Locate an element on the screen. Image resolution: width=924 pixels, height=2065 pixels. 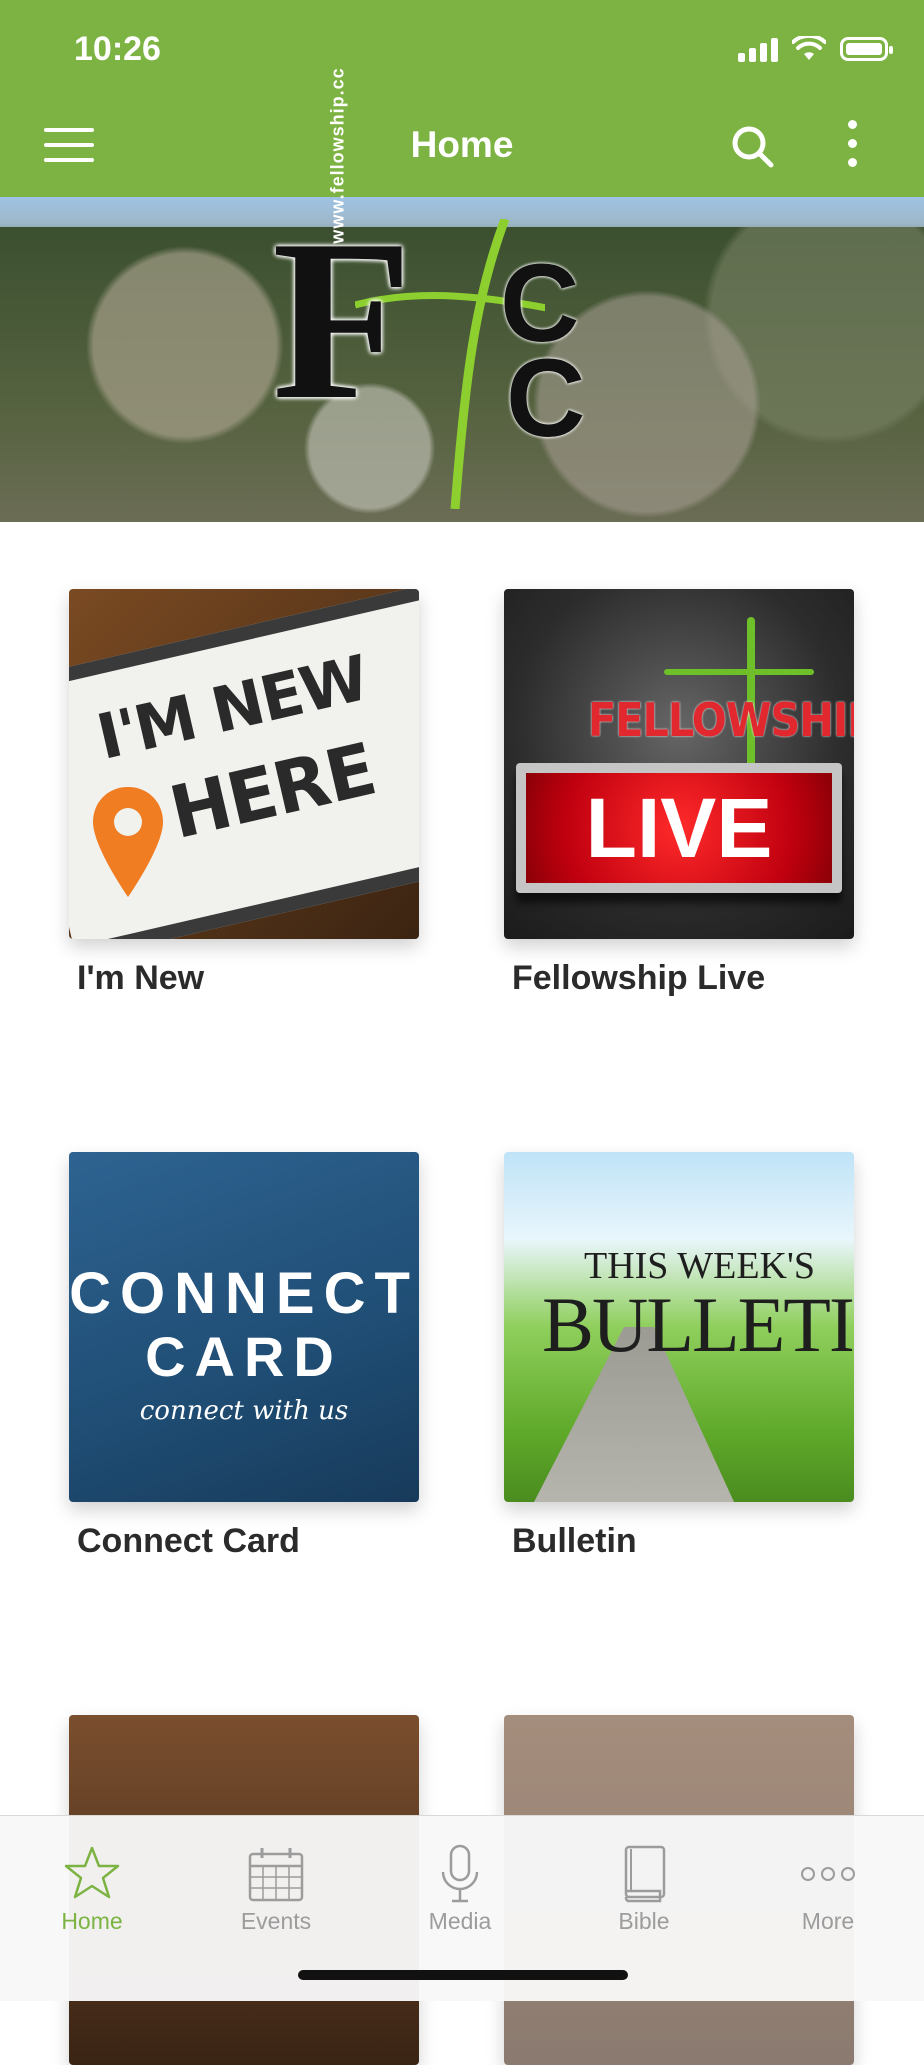
app-header: 10:26 Home is located at coordinates (462, 98).